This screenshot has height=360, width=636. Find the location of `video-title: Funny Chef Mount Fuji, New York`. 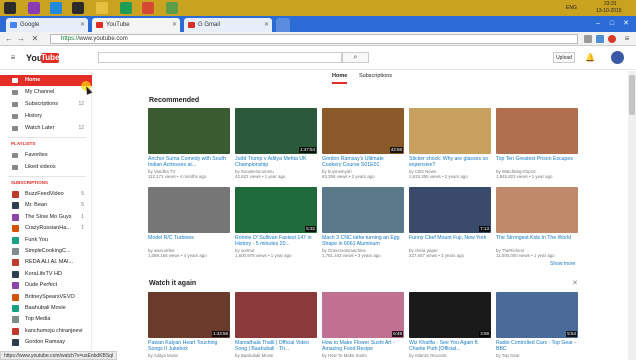

video-title: Funny Chef Mount Fuji, New York is located at coordinates (450, 238).